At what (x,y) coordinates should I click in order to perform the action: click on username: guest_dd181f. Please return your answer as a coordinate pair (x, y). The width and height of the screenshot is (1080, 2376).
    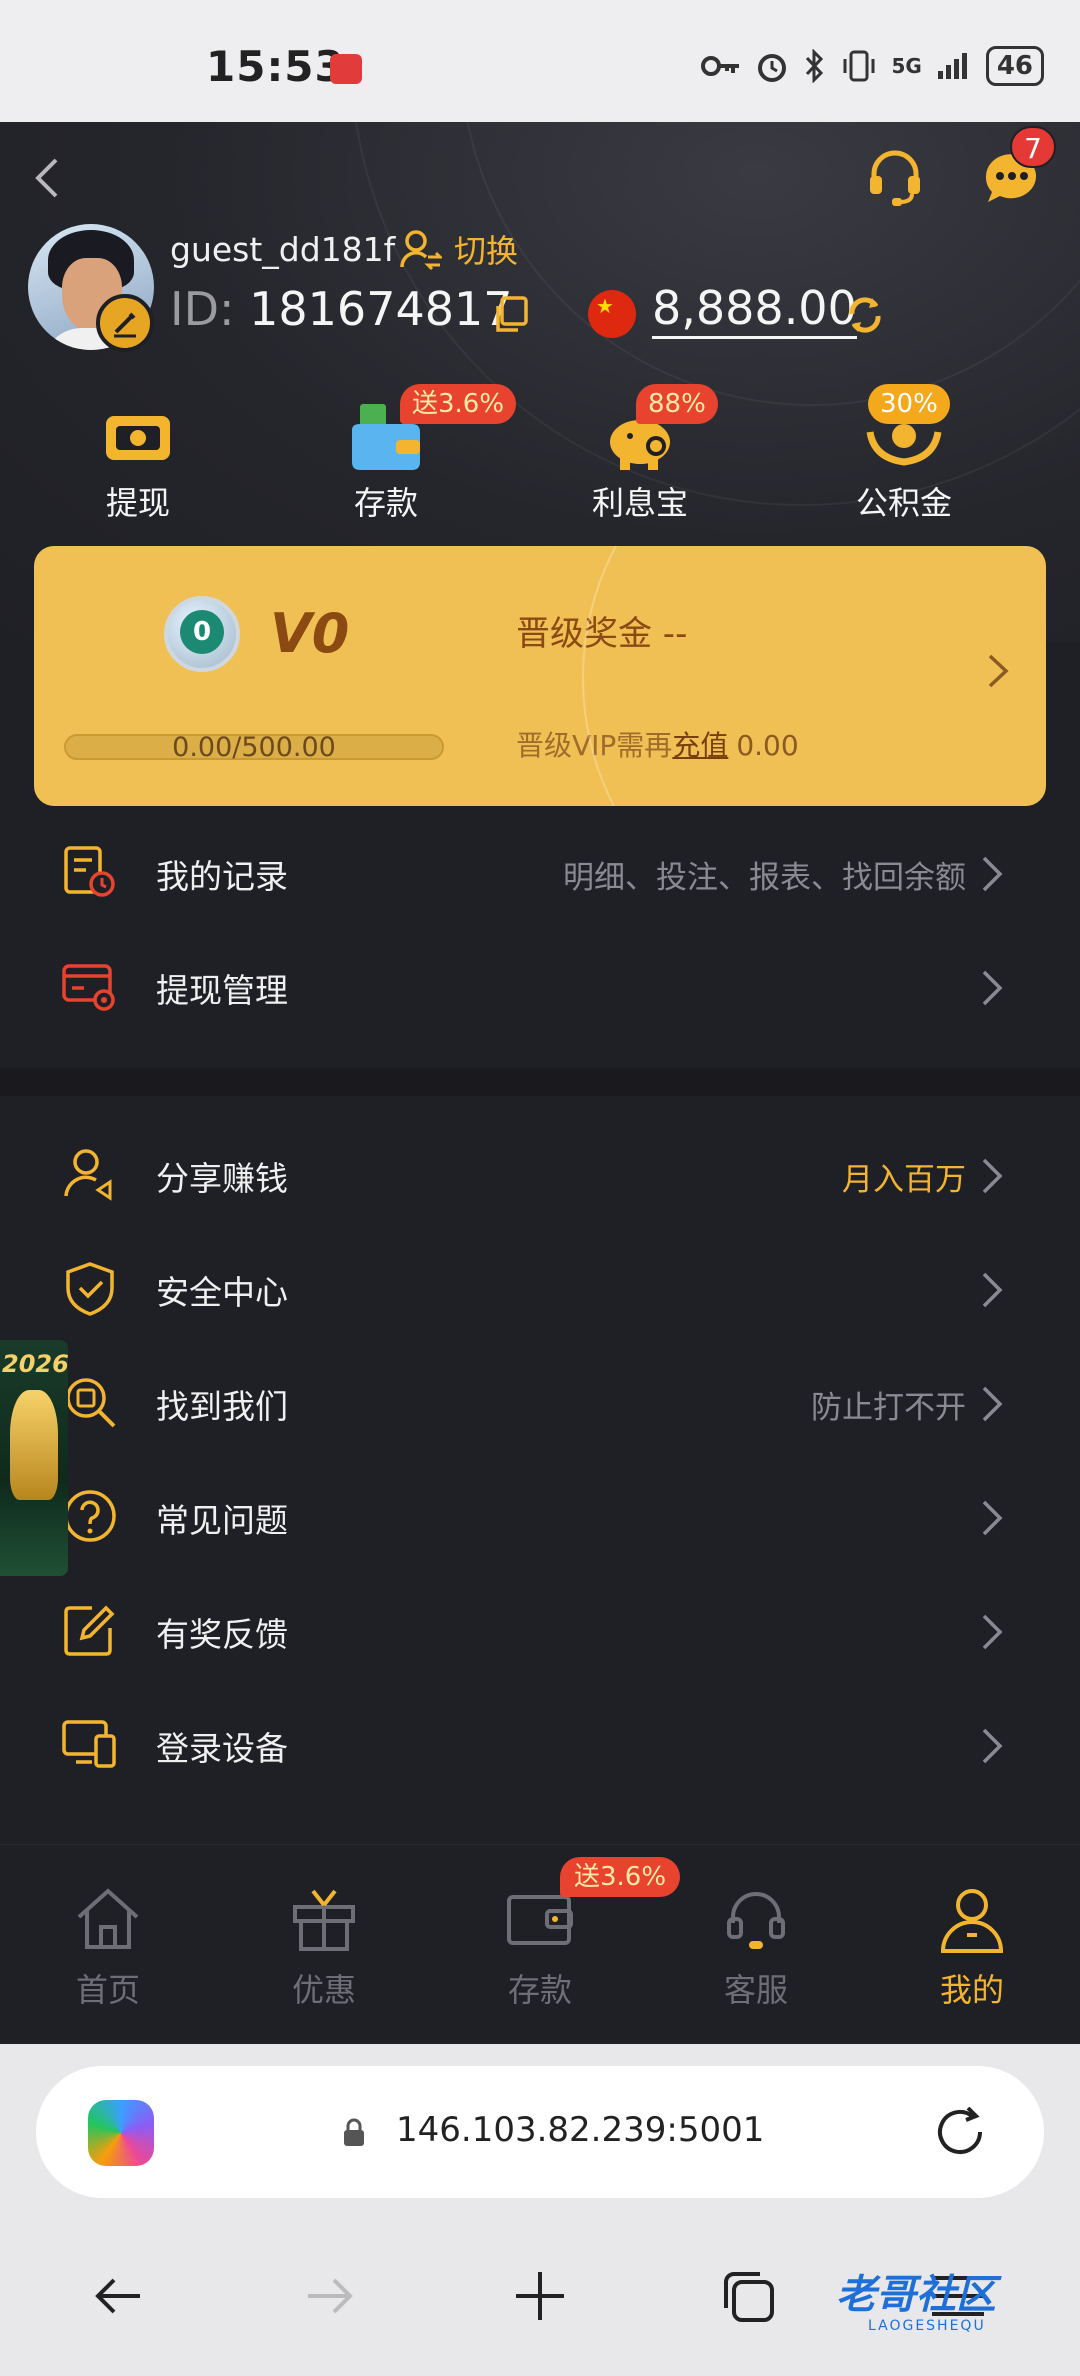
    Looking at the image, I should click on (283, 249).